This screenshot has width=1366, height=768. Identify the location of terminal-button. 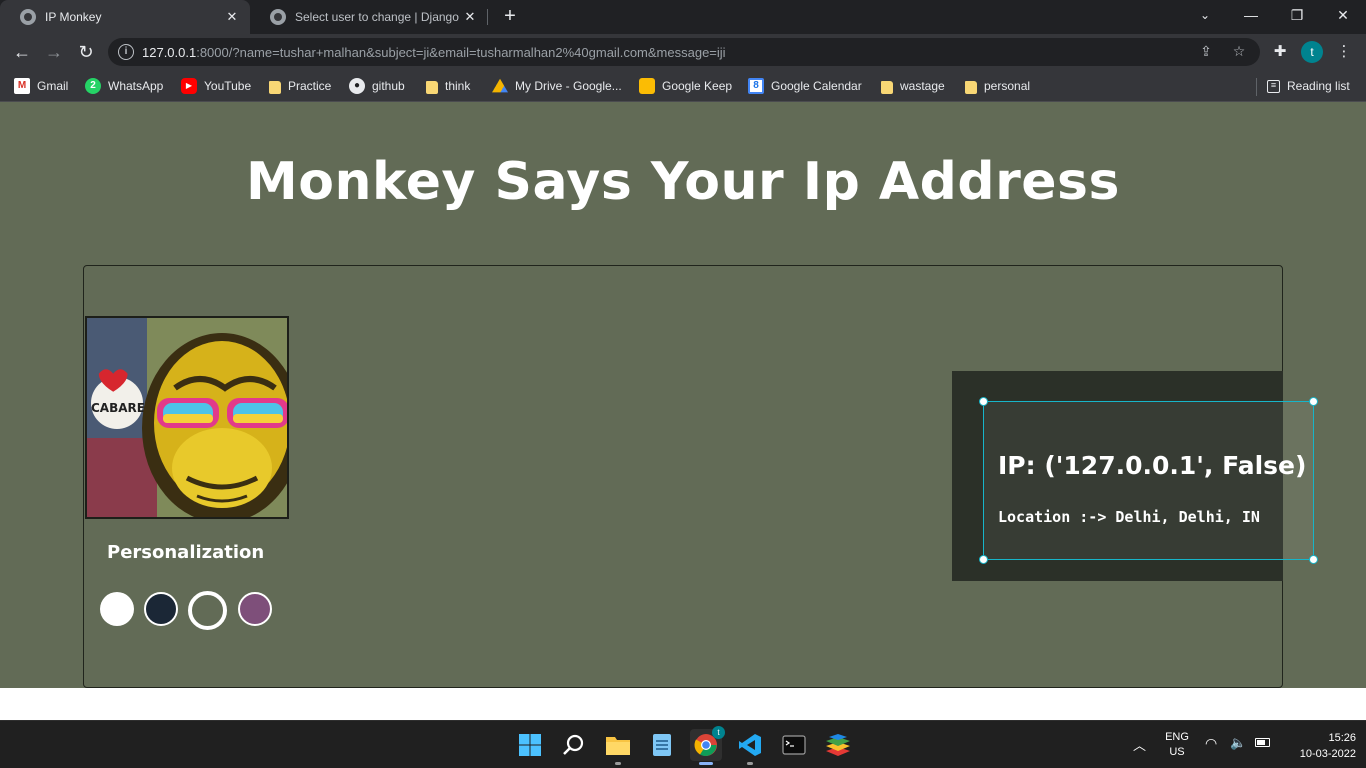
(794, 745).